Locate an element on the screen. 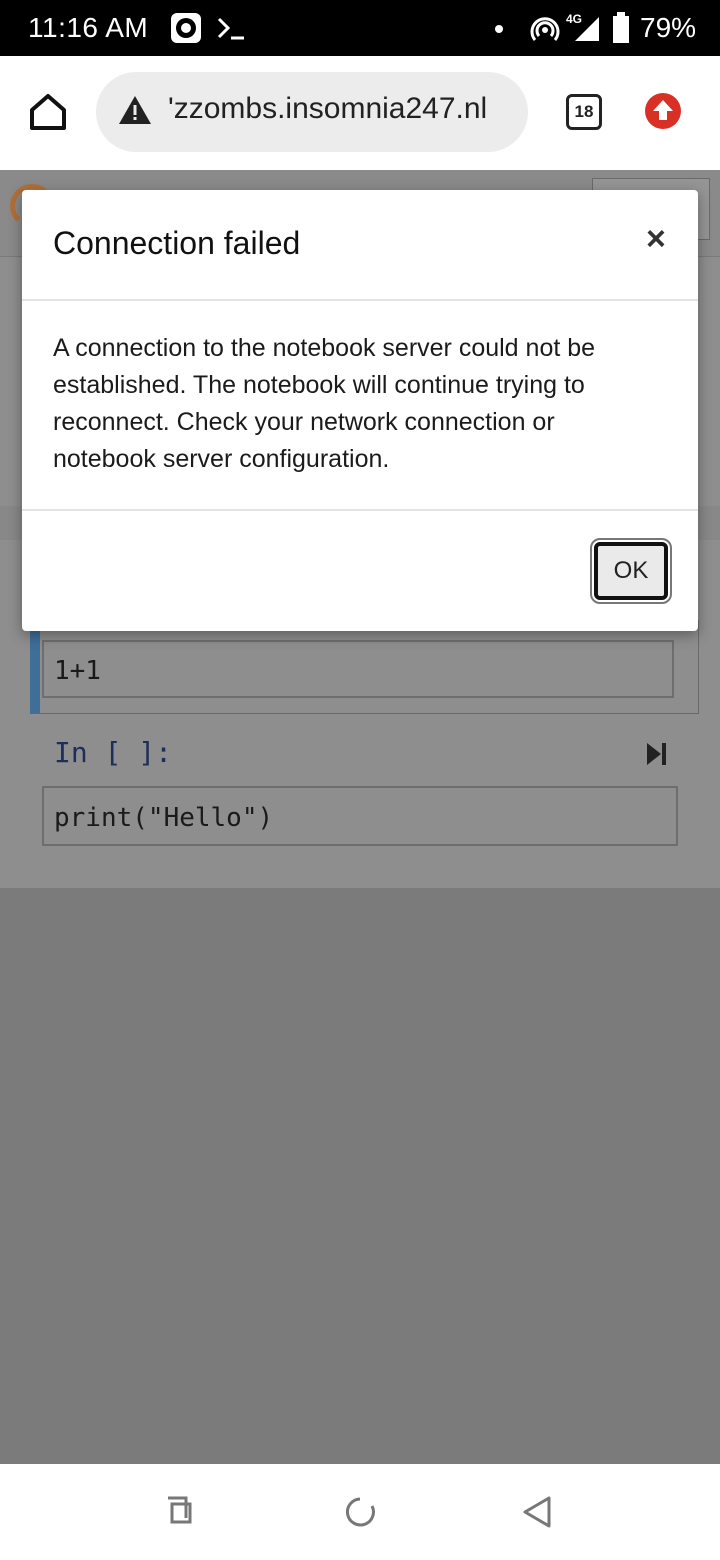 The image size is (720, 1560). cell-prompt: In [ ]: is located at coordinates (113, 752).